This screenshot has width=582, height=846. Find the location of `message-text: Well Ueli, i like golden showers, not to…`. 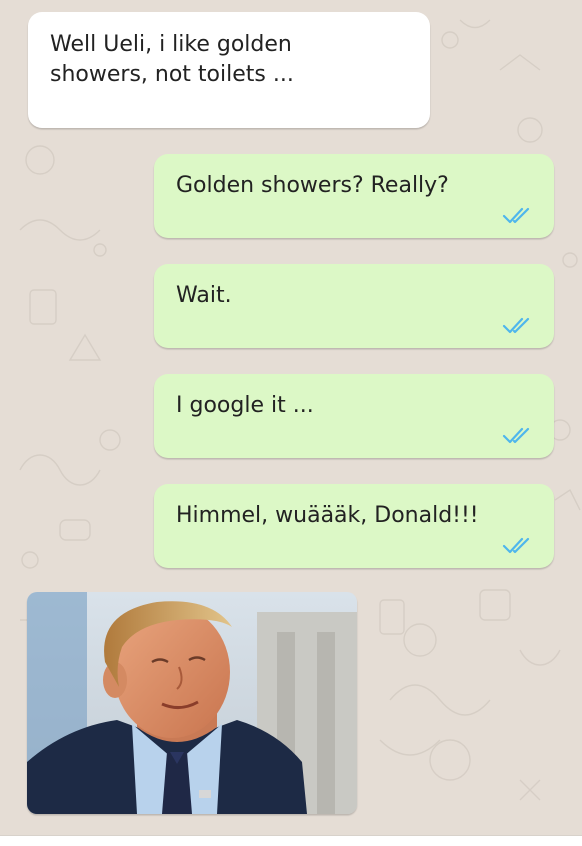

message-text: Well Ueli, i like golden showers, not to… is located at coordinates (172, 59).